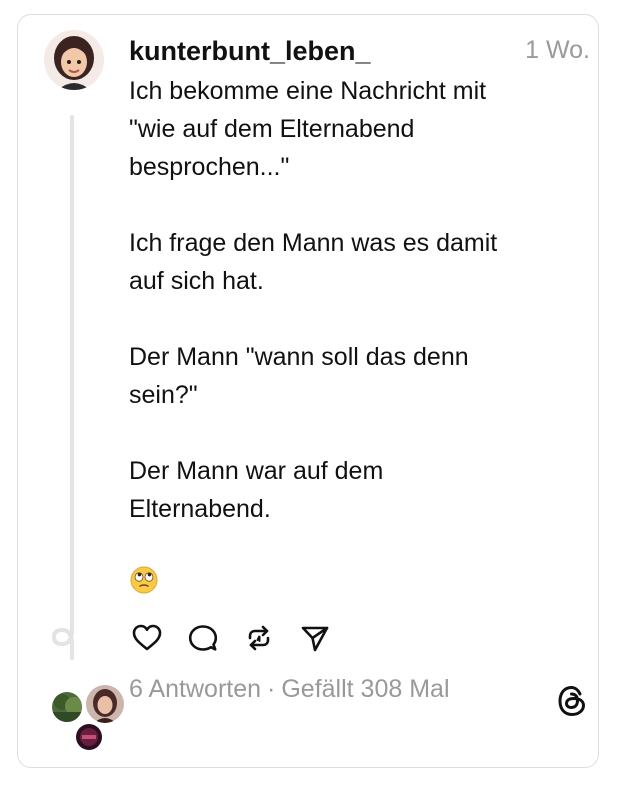  What do you see at coordinates (349, 490) in the screenshot?
I see `paragraph-4: Der Mann war auf dem Elternabend.` at bounding box center [349, 490].